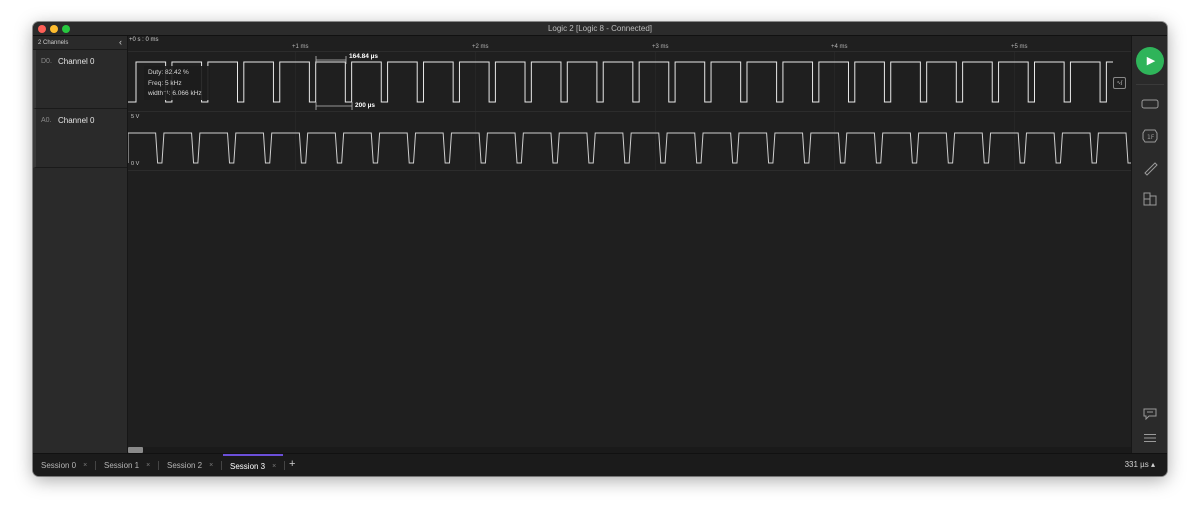 This screenshot has height=520, width=1200. What do you see at coordinates (1140, 464) in the screenshot?
I see `zoom-level-button: 331 µs ▴` at bounding box center [1140, 464].